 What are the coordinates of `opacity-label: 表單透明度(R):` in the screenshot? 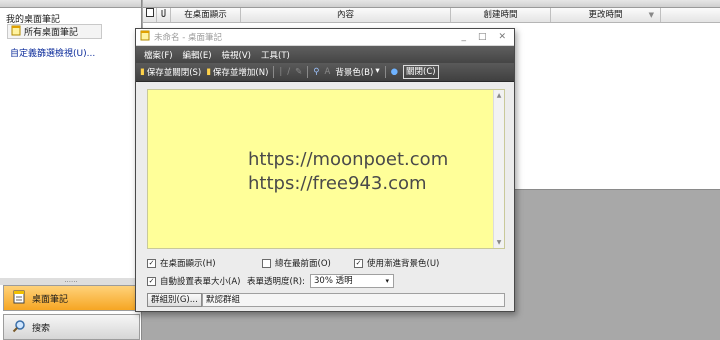 It's located at (276, 282).